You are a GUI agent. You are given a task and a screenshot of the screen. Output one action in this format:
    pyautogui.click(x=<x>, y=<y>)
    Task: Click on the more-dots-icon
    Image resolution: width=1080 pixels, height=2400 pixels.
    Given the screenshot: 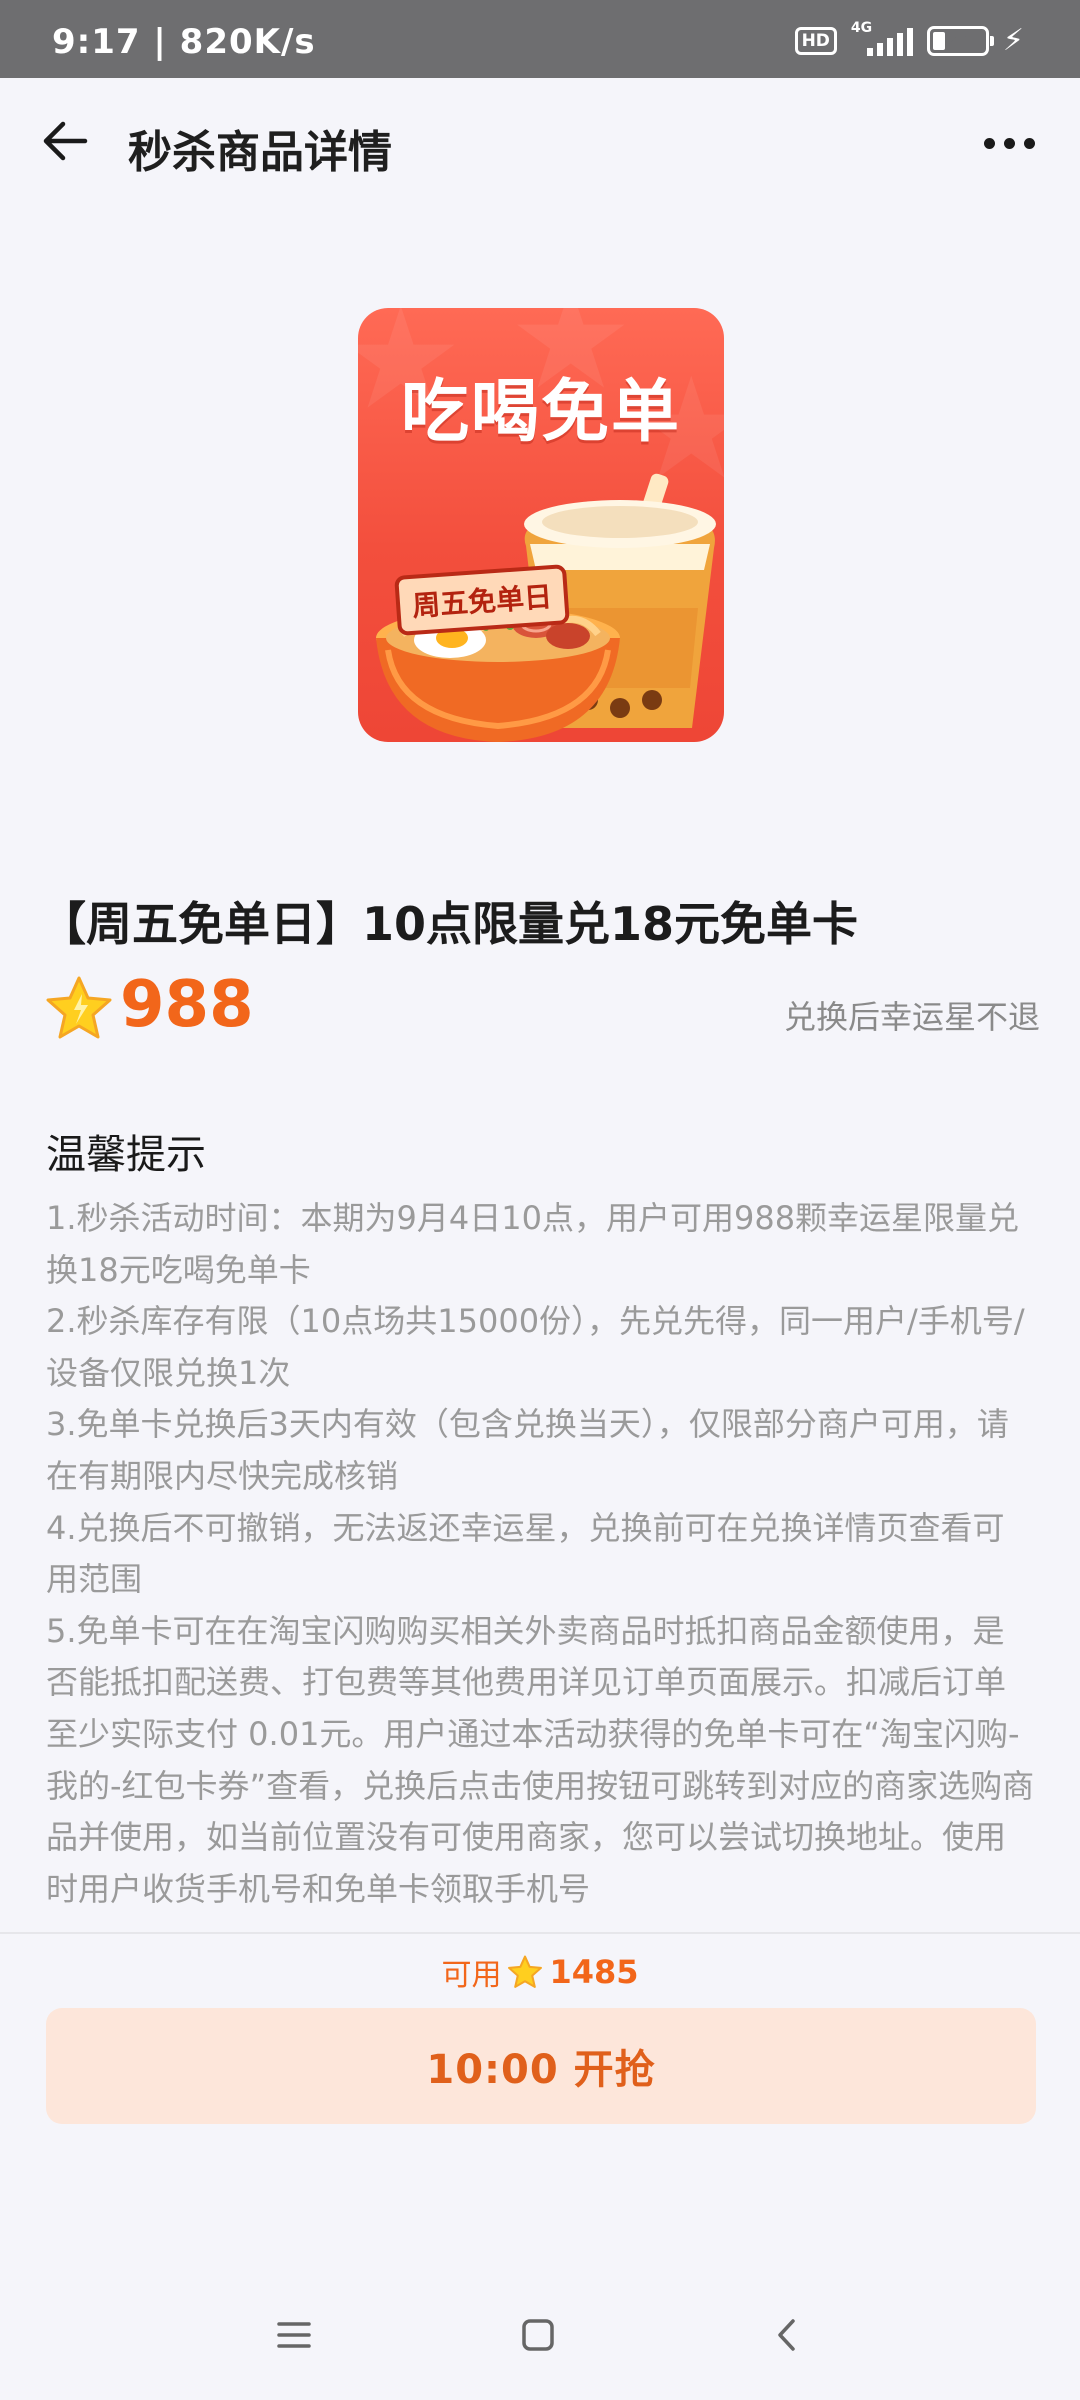 What is the action you would take?
    pyautogui.click(x=989, y=143)
    